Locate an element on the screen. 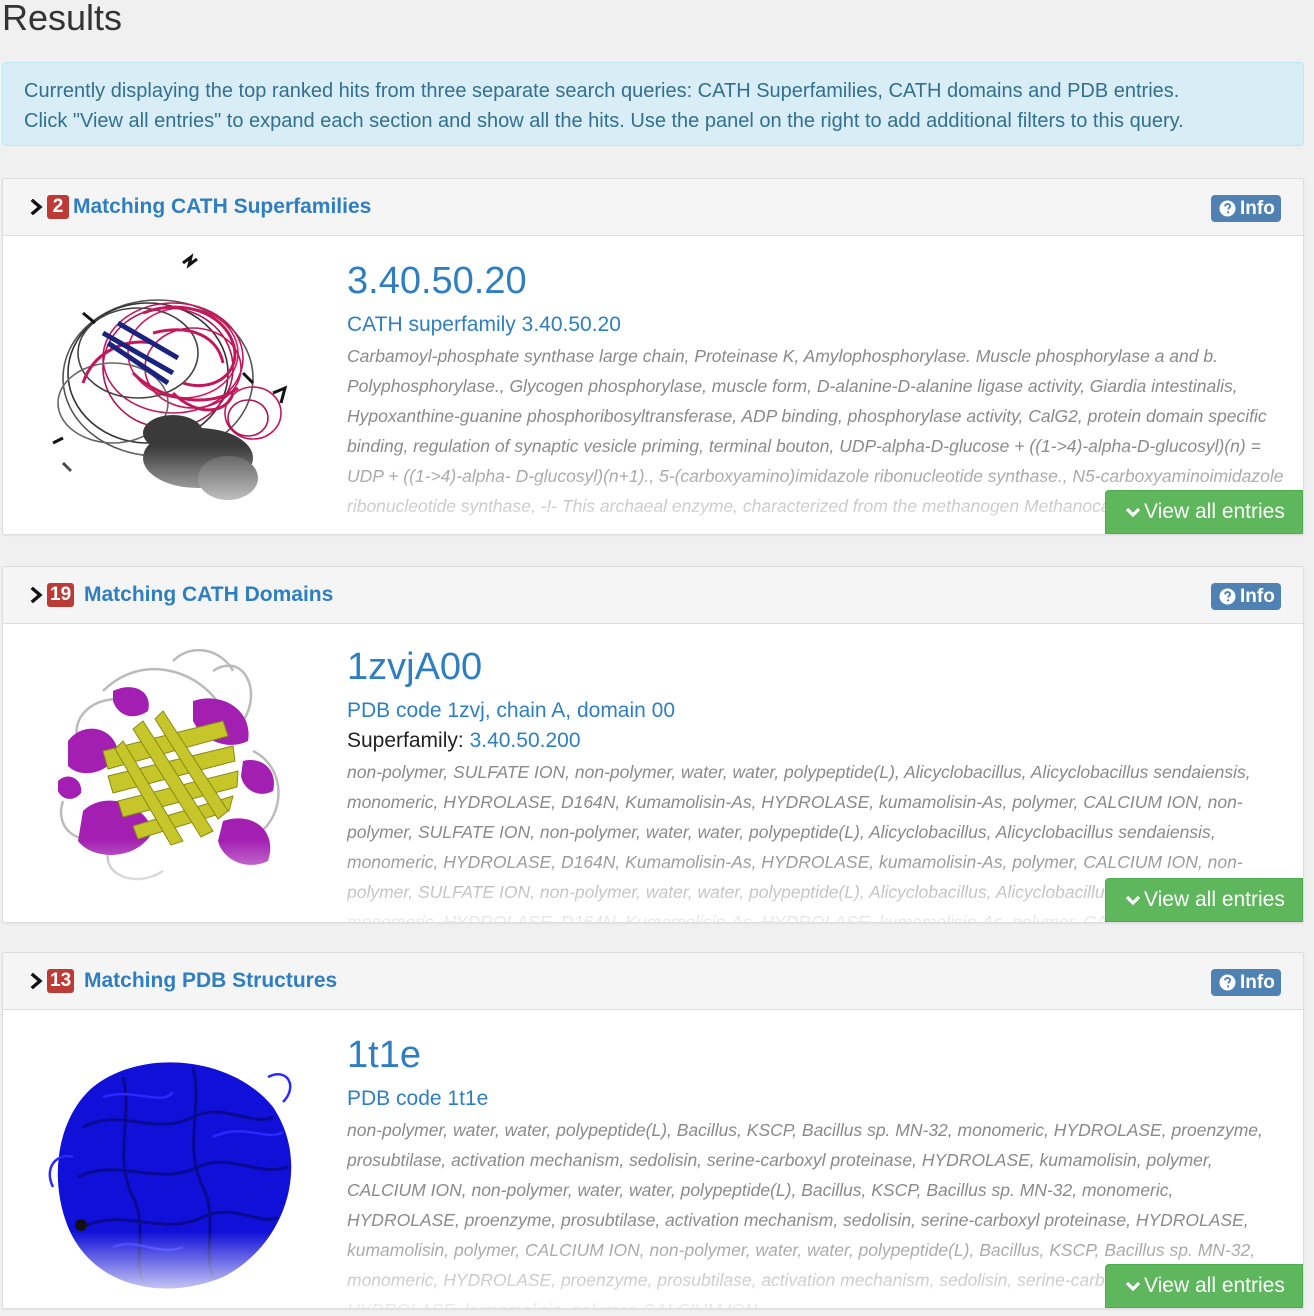 This screenshot has height=1316, width=1314. count-badge: 2 is located at coordinates (58, 207).